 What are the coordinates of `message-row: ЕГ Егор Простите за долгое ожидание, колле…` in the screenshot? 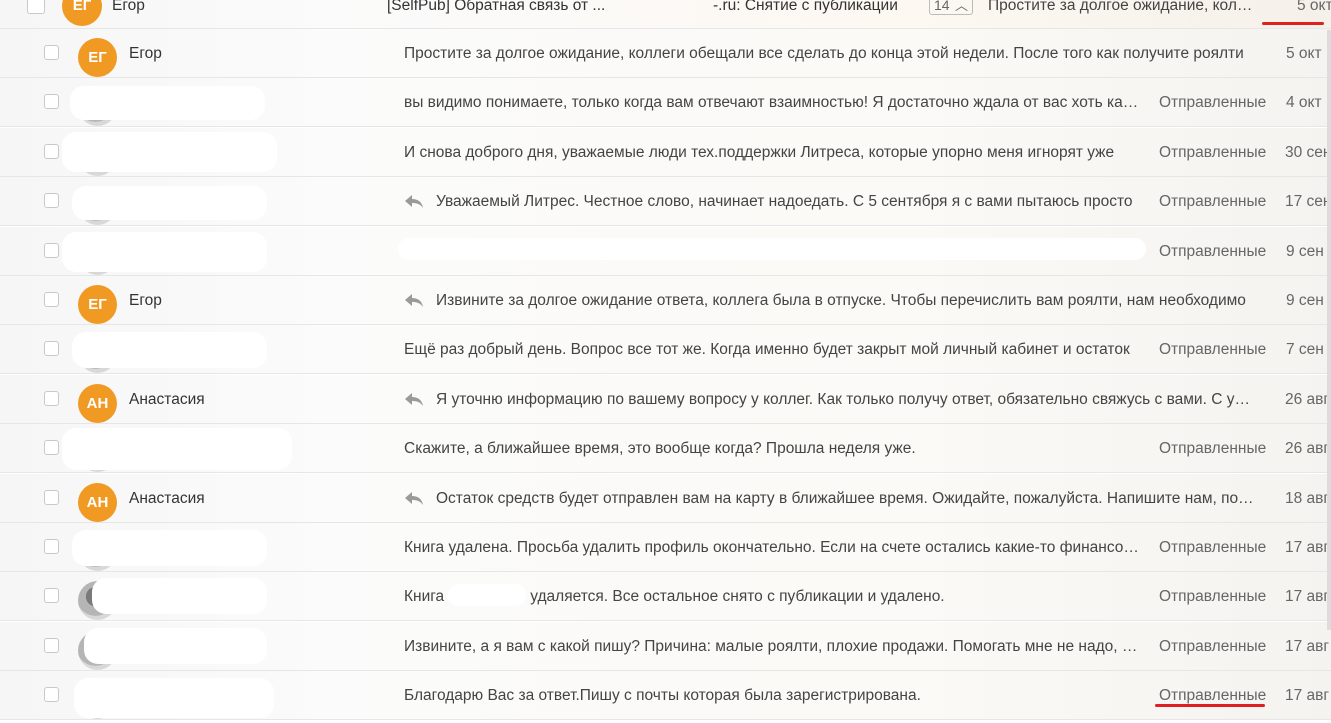 It's located at (665, 53).